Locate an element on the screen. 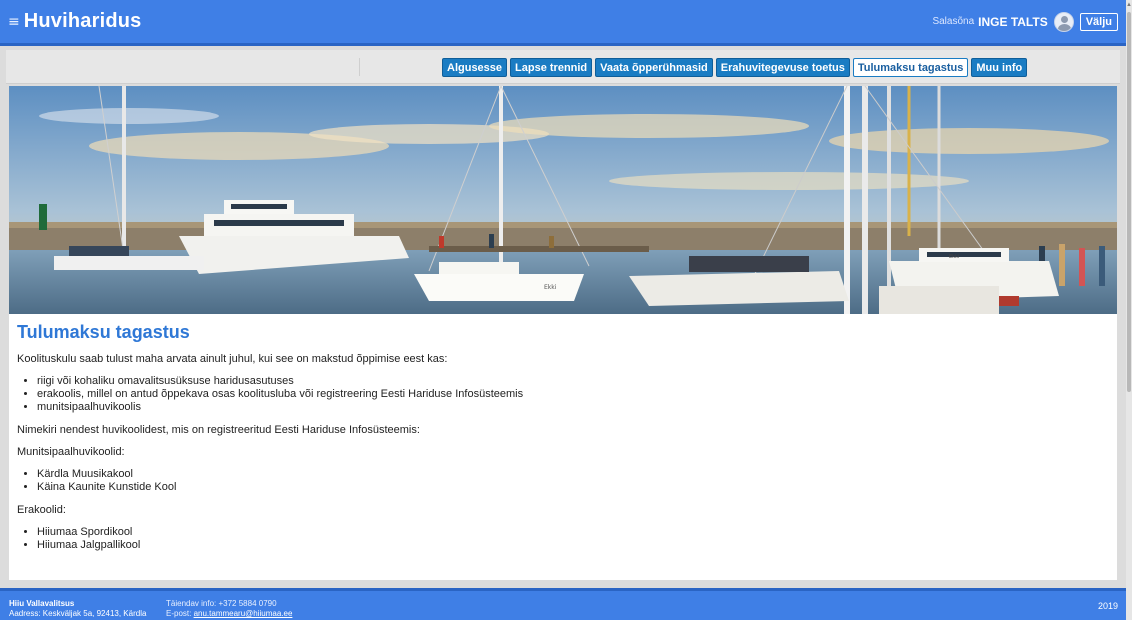 Image resolution: width=1132 pixels, height=620 pixels. footer-year: 2019 is located at coordinates (1107, 606).